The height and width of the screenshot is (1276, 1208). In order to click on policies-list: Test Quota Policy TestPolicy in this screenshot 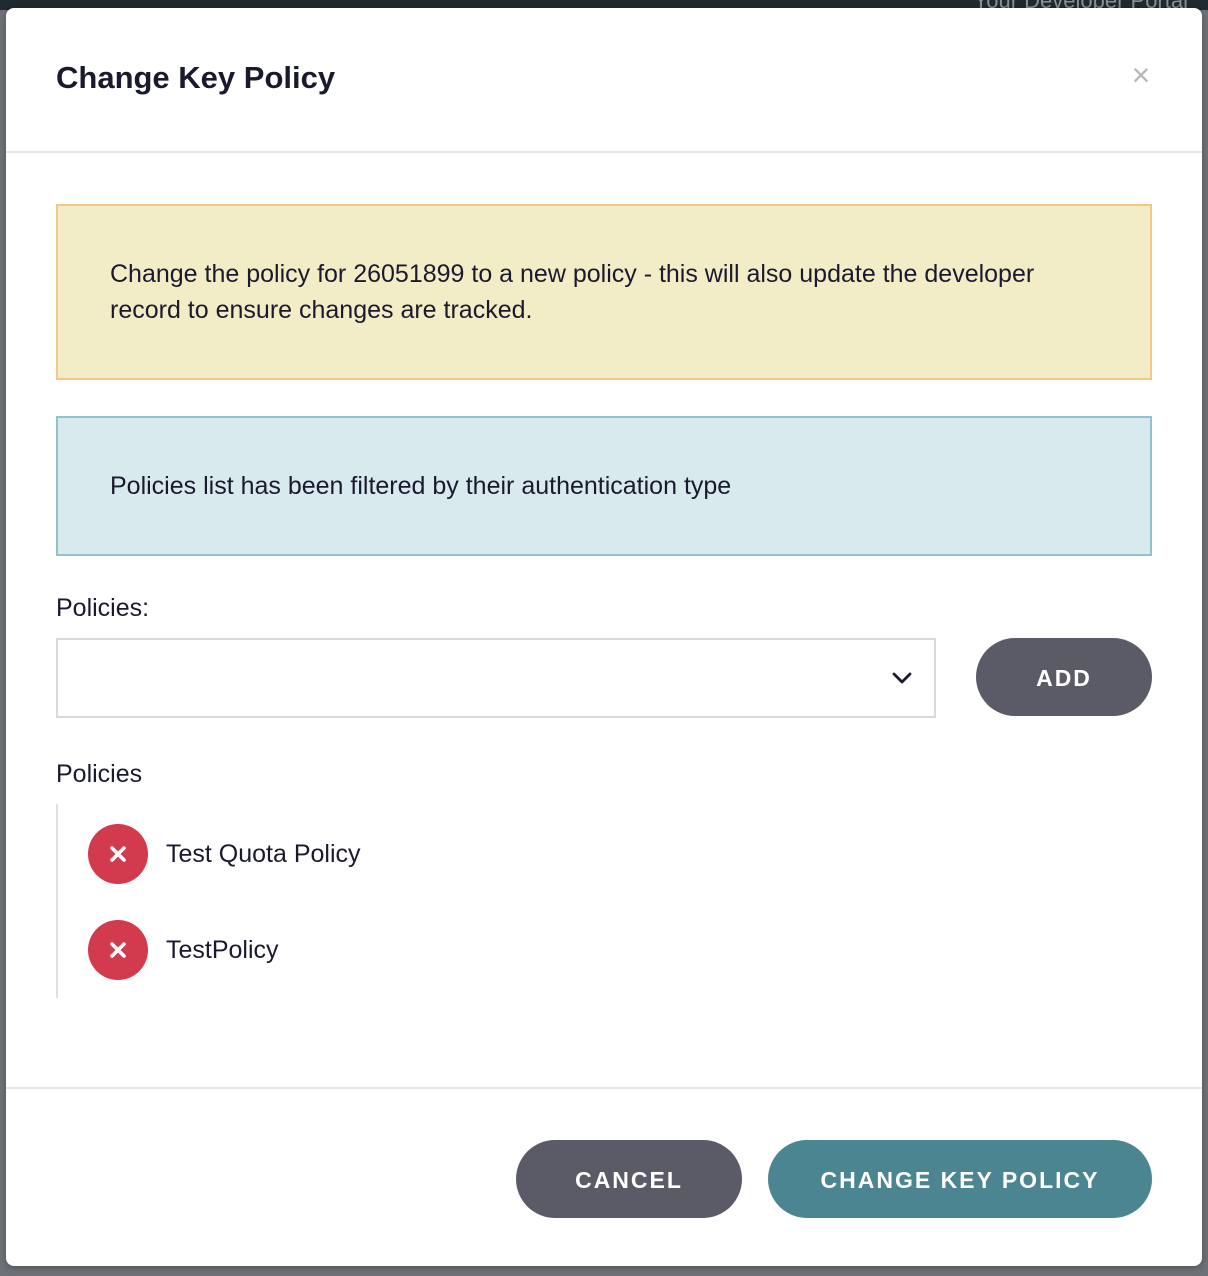, I will do `click(356, 901)`.